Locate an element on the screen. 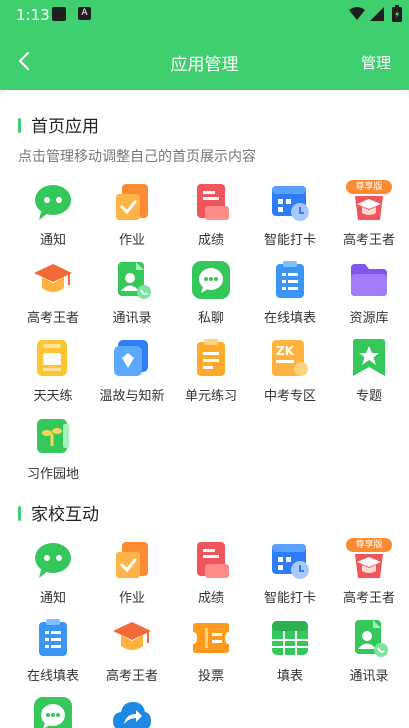 This screenshot has width=409, height=728. app-item-label: 资源库 is located at coordinates (369, 318).